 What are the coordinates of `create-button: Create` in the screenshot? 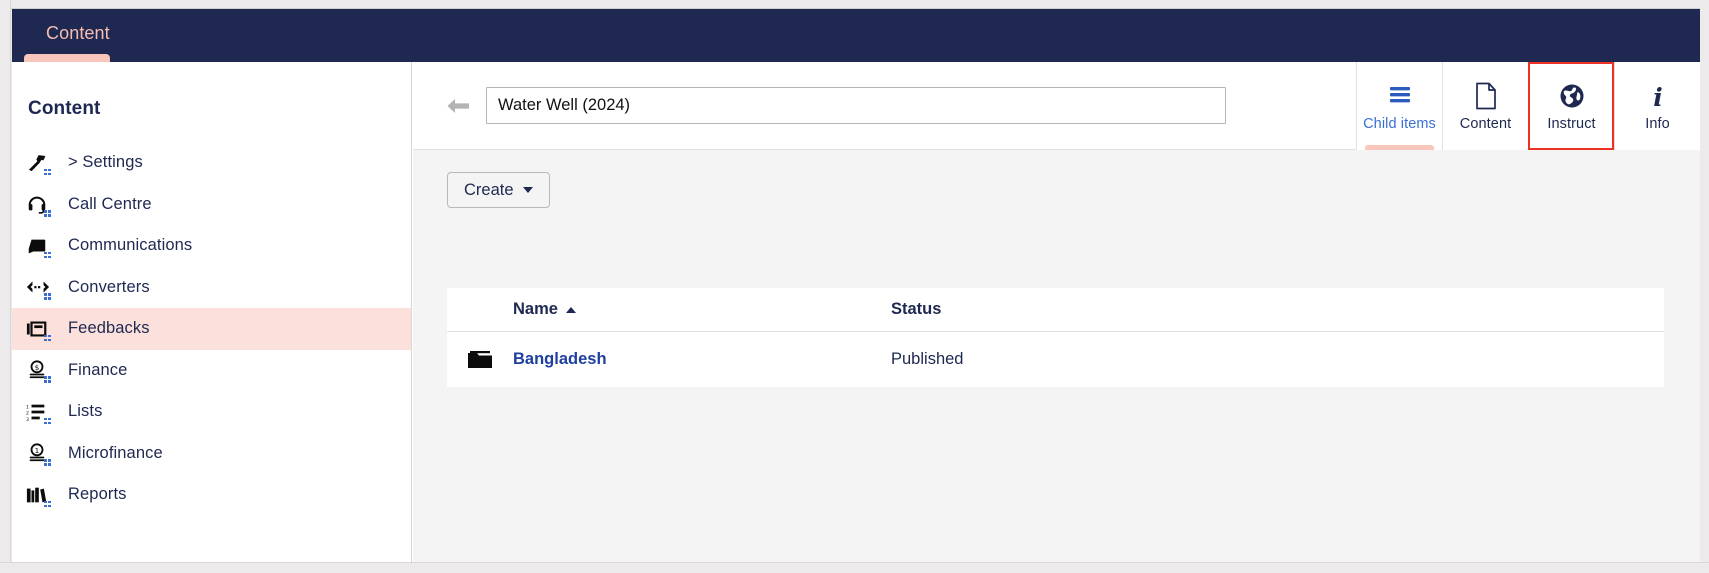 It's located at (498, 190).